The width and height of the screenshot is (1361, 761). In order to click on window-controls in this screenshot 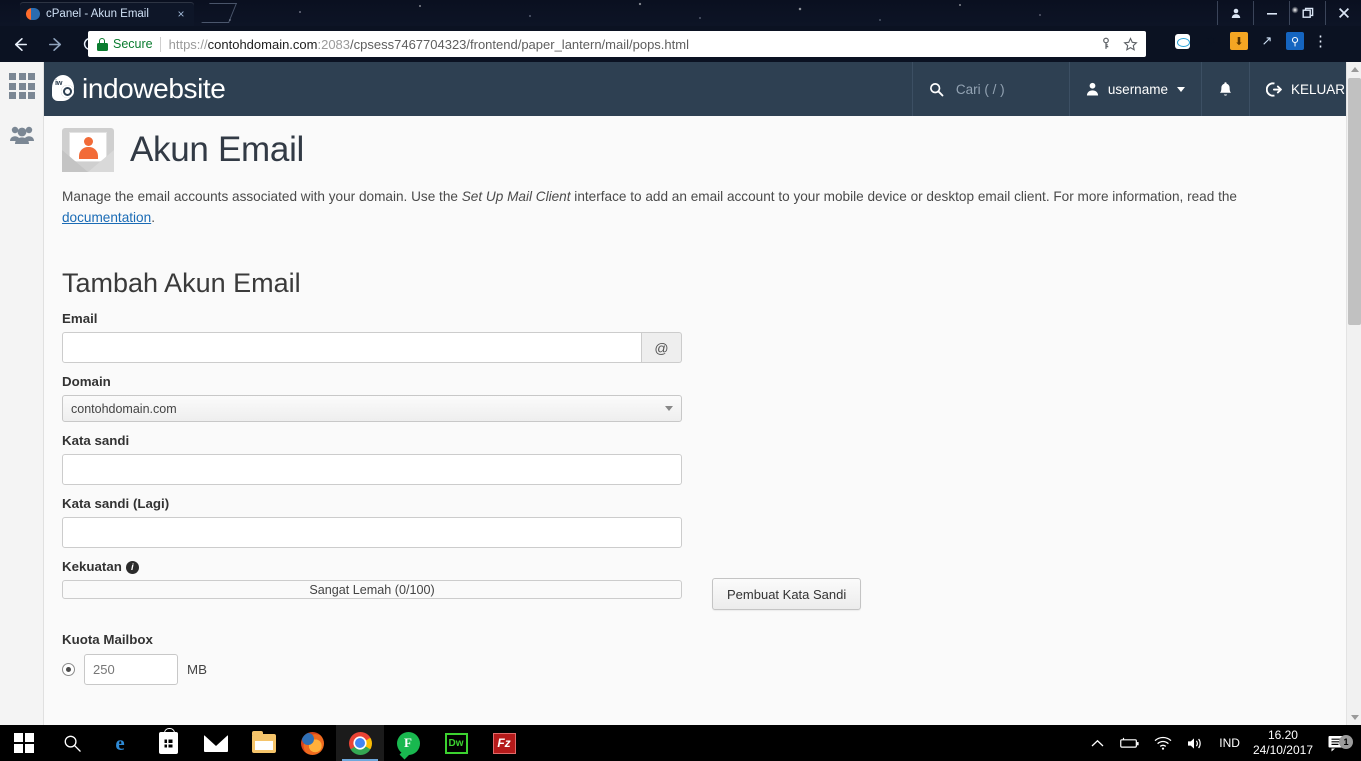, I will do `click(1289, 13)`.